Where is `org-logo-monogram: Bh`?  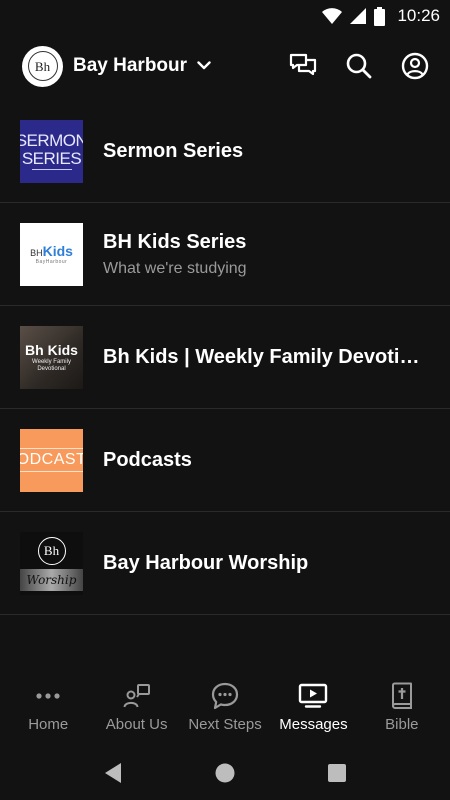
org-logo-monogram: Bh is located at coordinates (42, 66).